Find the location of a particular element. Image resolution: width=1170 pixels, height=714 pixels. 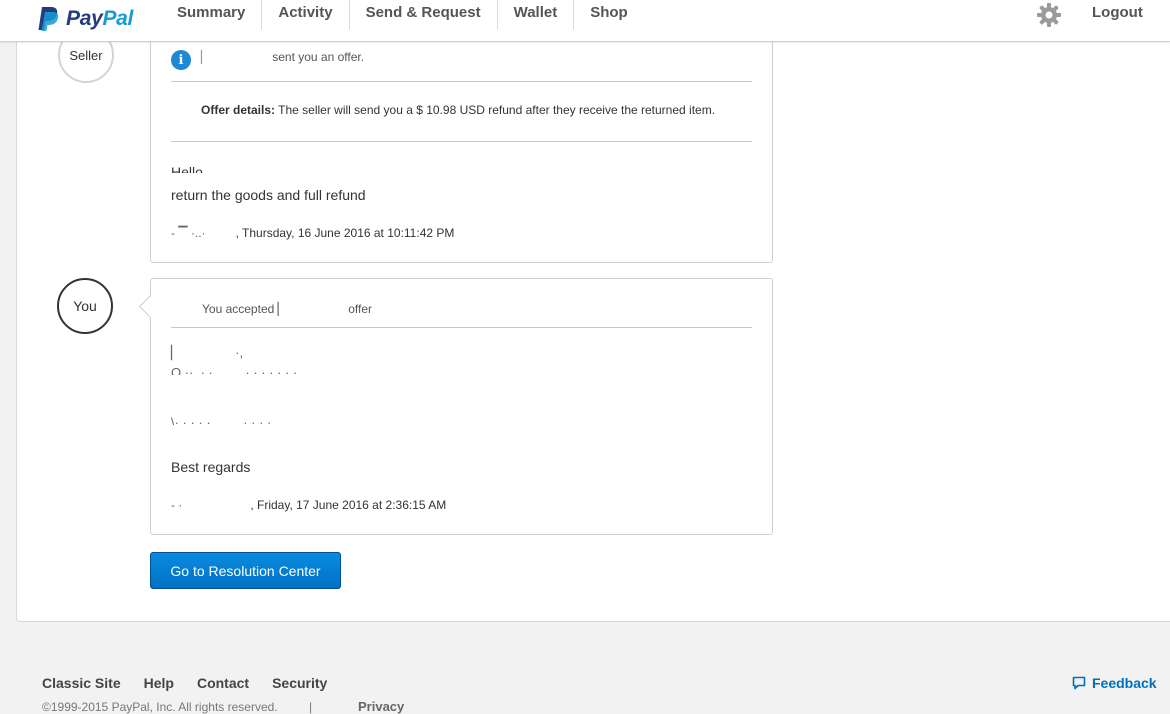

footer-link-security: Security is located at coordinates (299, 683).